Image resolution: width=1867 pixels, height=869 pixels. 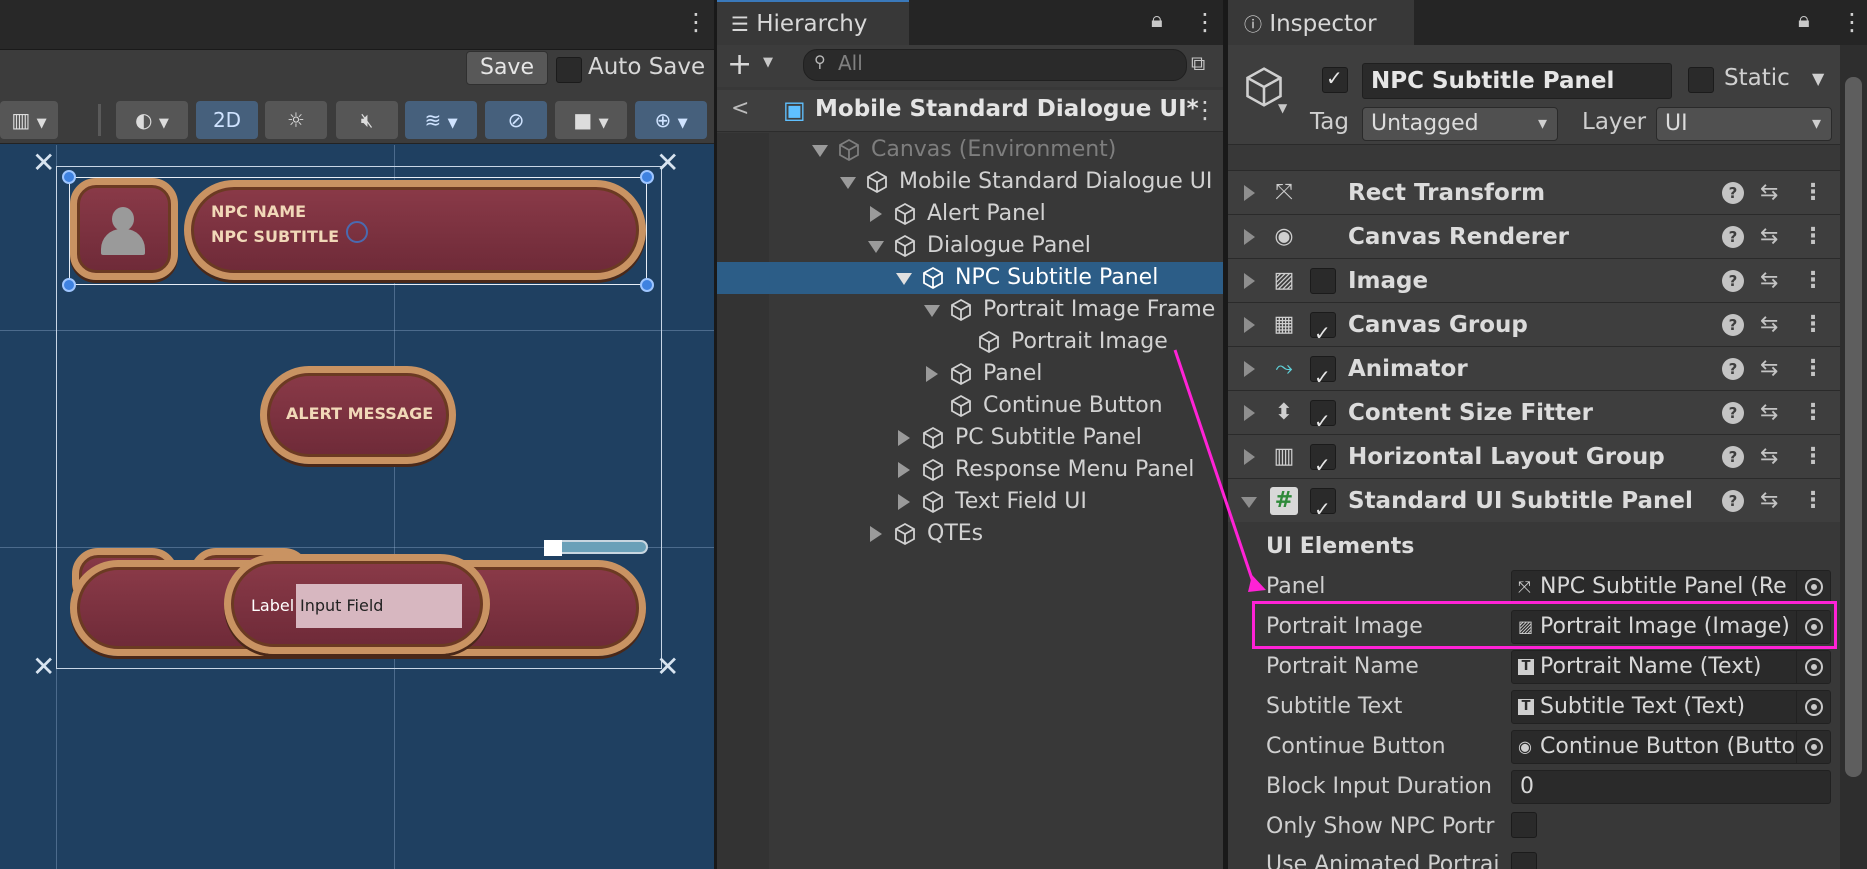 What do you see at coordinates (227, 120) in the screenshot?
I see `mode-2d-toggle: 2D` at bounding box center [227, 120].